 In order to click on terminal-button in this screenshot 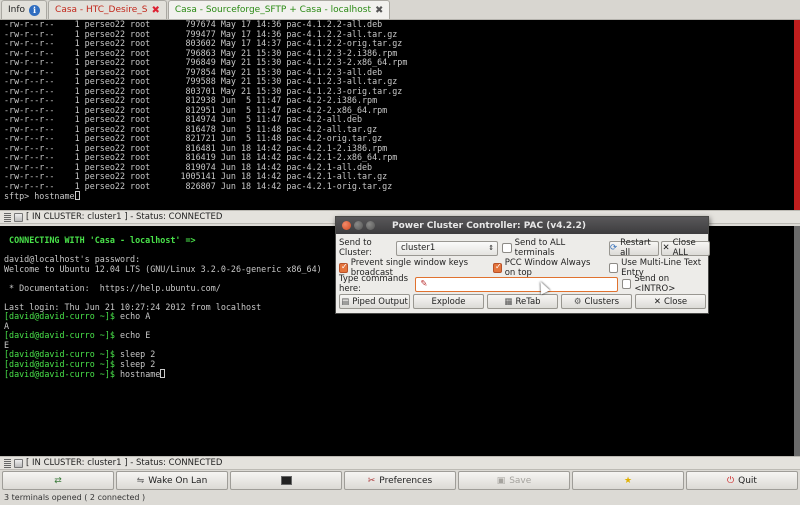, I will do `click(286, 480)`.